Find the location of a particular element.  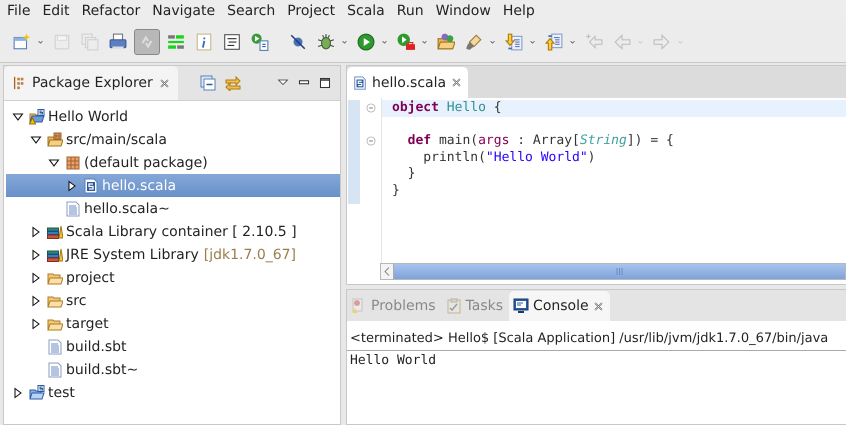

console-output: Hello World is located at coordinates (393, 360).